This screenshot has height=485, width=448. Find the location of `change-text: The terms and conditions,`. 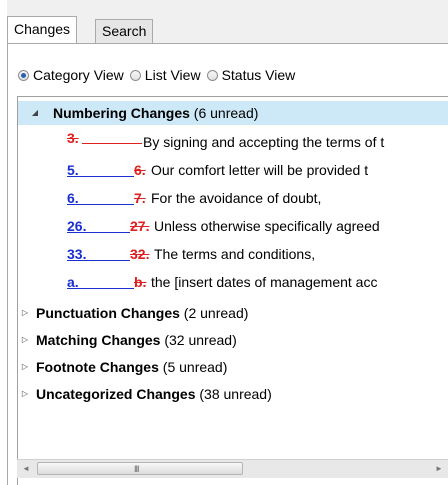

change-text: The terms and conditions, is located at coordinates (235, 254).